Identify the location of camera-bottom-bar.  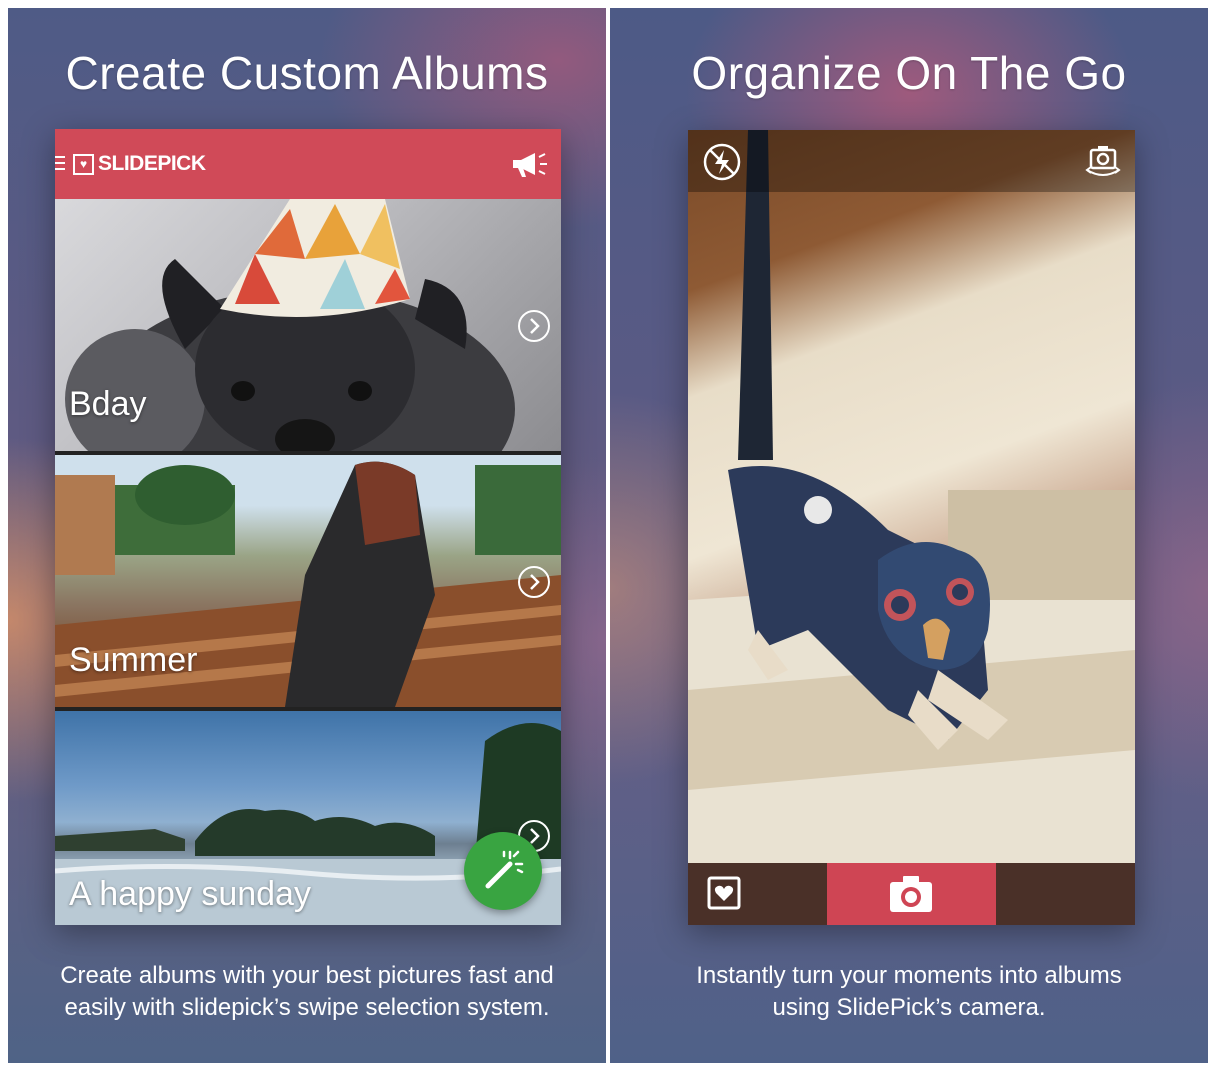
(911, 894).